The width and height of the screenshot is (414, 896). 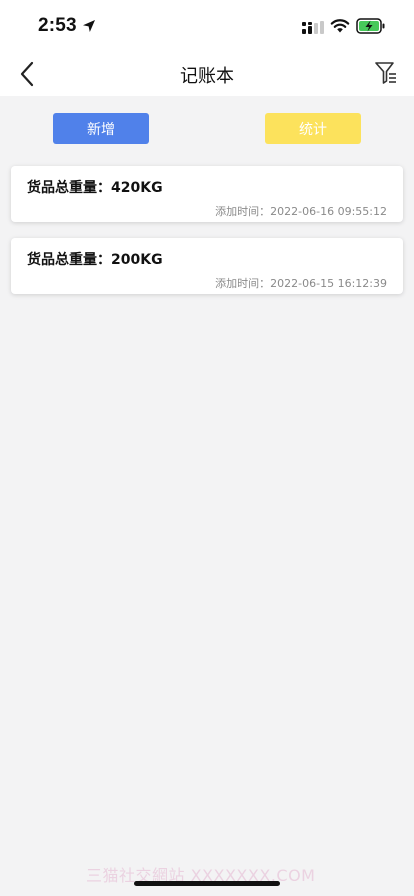 What do you see at coordinates (207, 194) in the screenshot?
I see `record-card: 货品总重量：420KG 添加时间：2022-06-16 09:55:12` at bounding box center [207, 194].